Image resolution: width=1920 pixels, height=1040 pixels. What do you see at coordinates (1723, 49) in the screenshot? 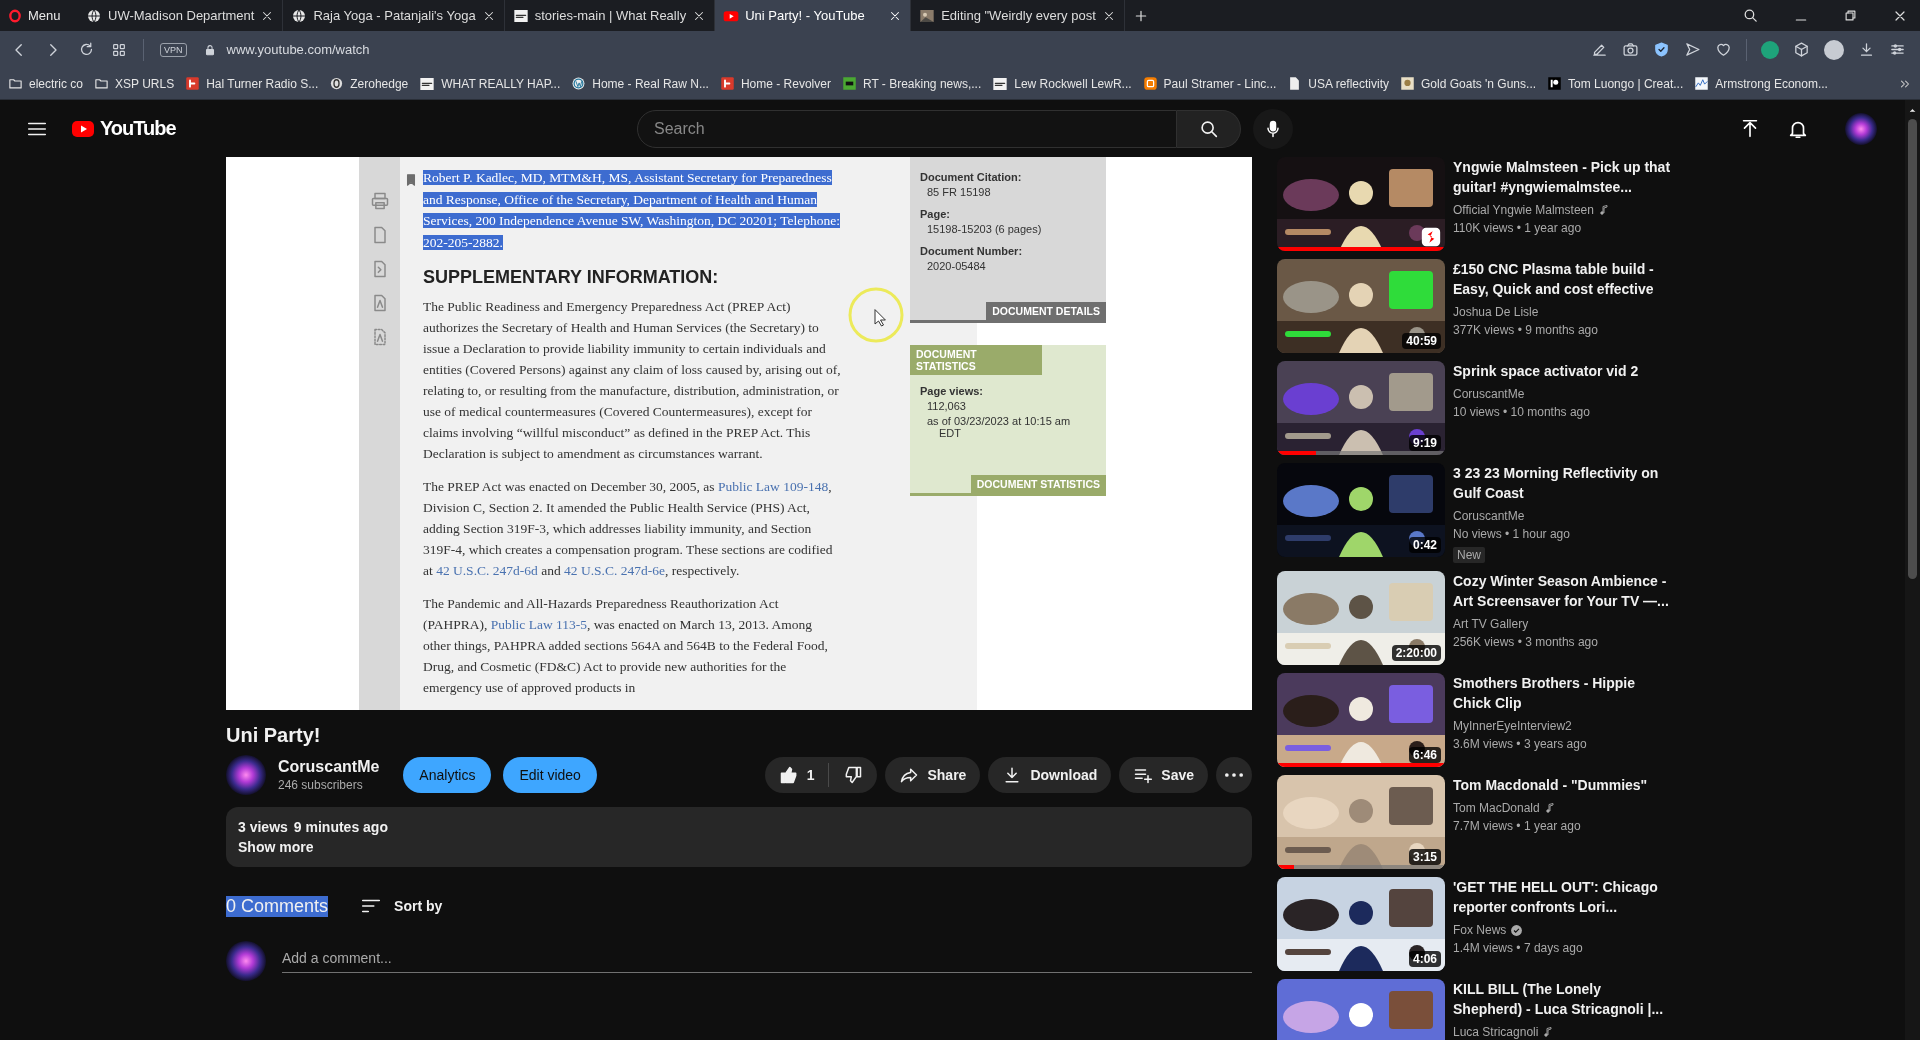
I see `heart-icon` at bounding box center [1723, 49].